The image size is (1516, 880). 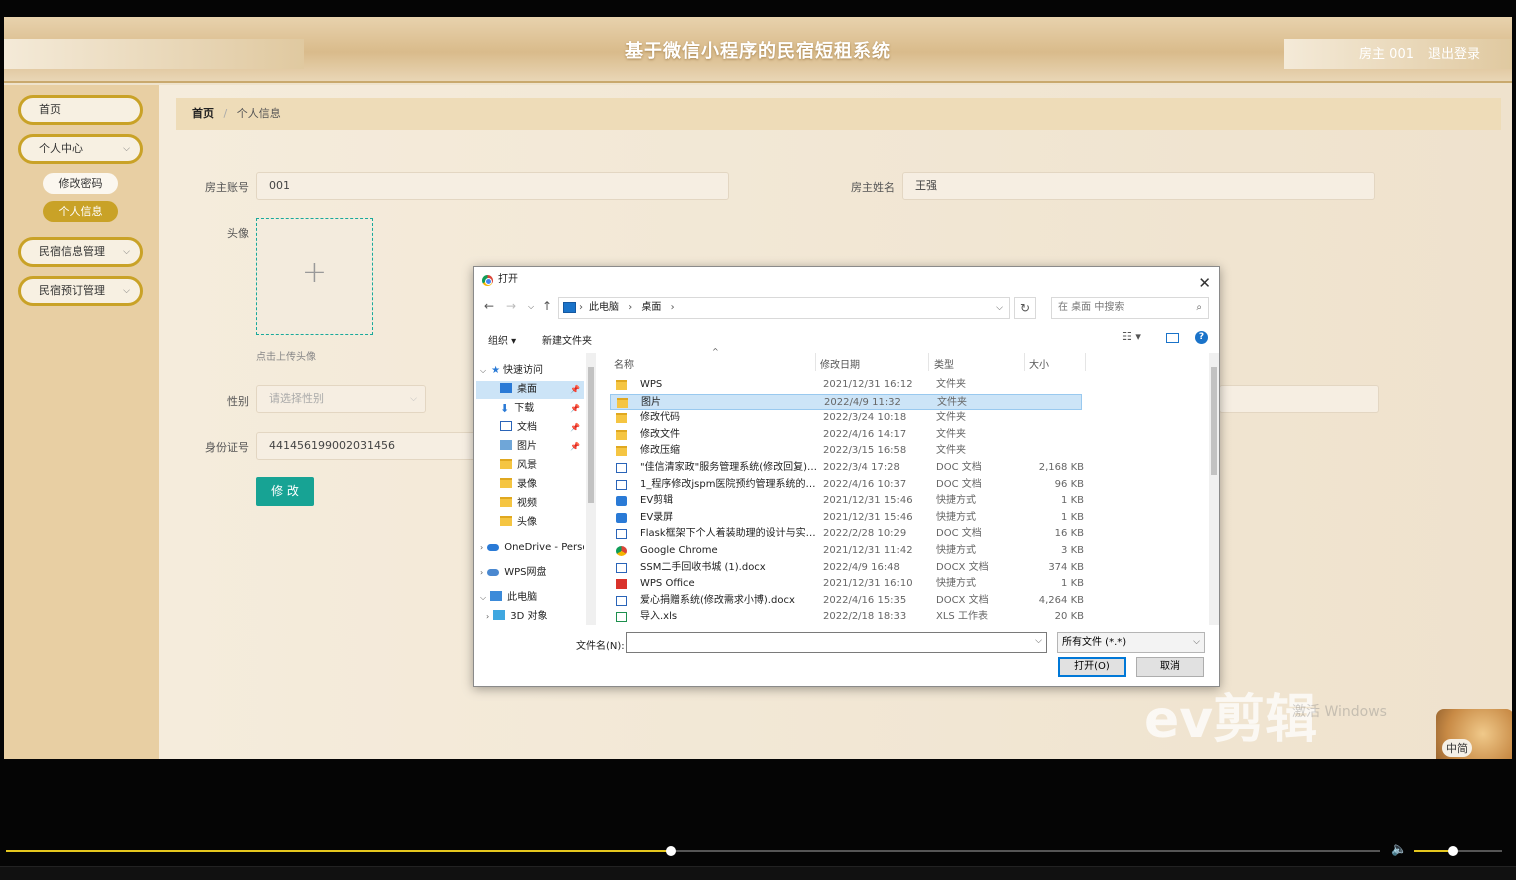 What do you see at coordinates (1214, 489) in the screenshot?
I see `file-list-scrollbar` at bounding box center [1214, 489].